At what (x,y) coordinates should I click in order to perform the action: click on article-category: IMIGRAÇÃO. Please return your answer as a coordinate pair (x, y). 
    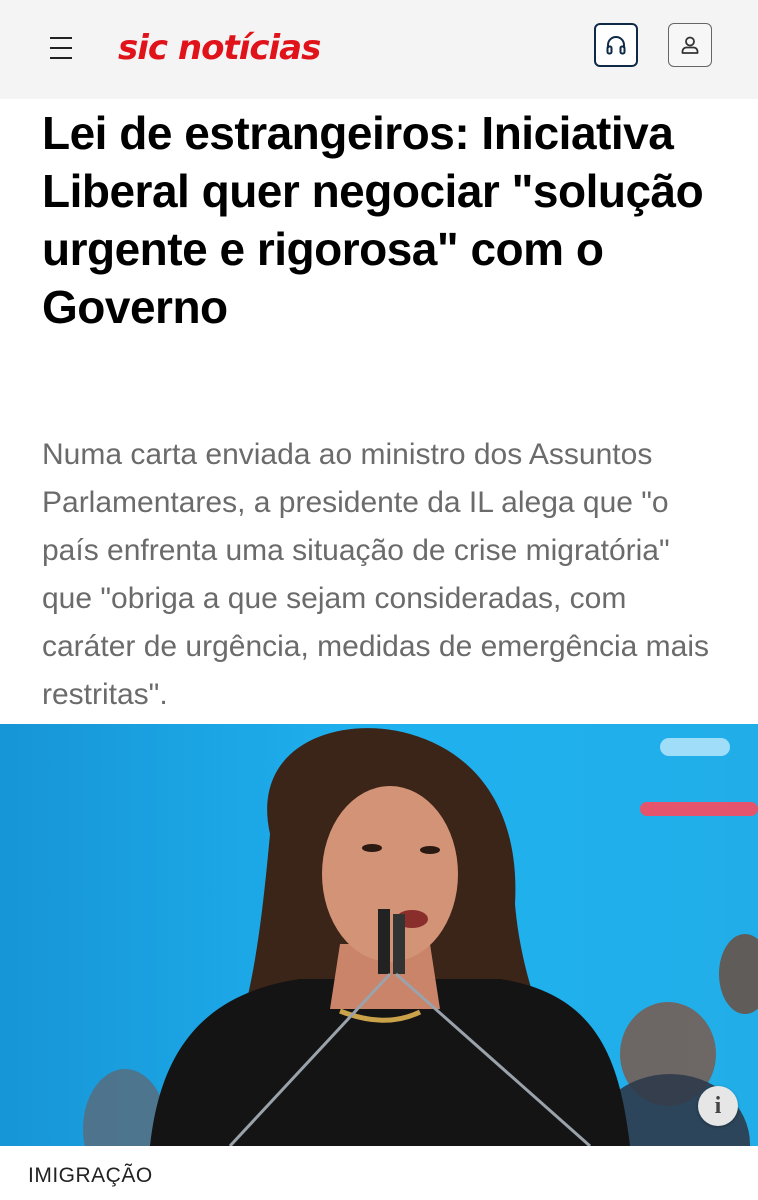
    Looking at the image, I should click on (90, 1176).